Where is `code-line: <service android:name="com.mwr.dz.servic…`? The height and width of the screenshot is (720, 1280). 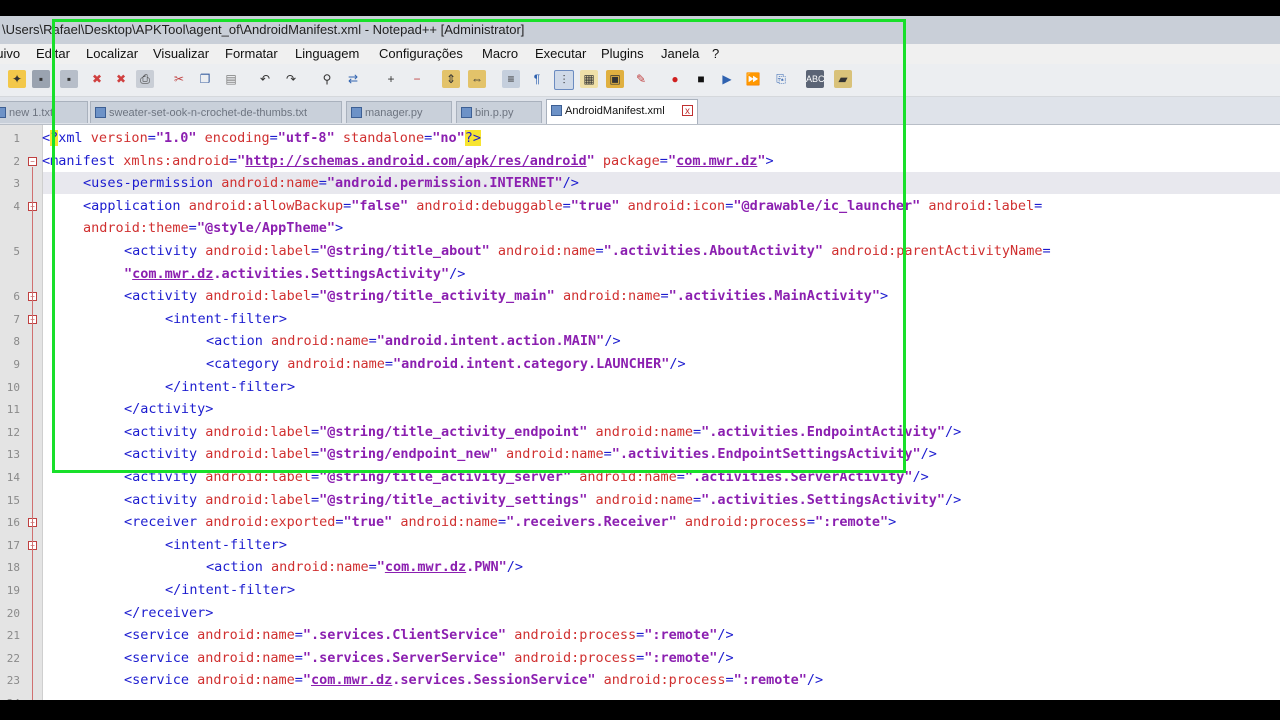 code-line: <service android:name="com.mwr.dz.servic… is located at coordinates (473, 680).